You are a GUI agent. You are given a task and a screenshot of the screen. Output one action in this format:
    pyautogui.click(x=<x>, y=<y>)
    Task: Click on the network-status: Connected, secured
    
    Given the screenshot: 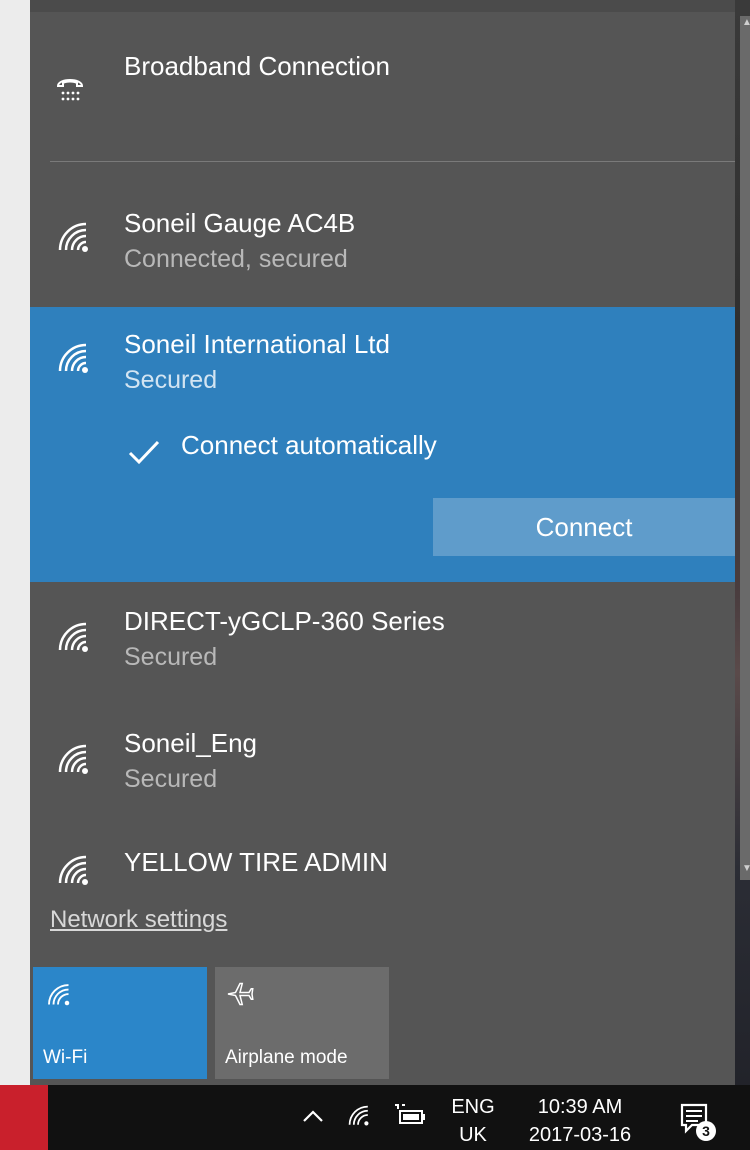 What is the action you would take?
    pyautogui.click(x=236, y=259)
    